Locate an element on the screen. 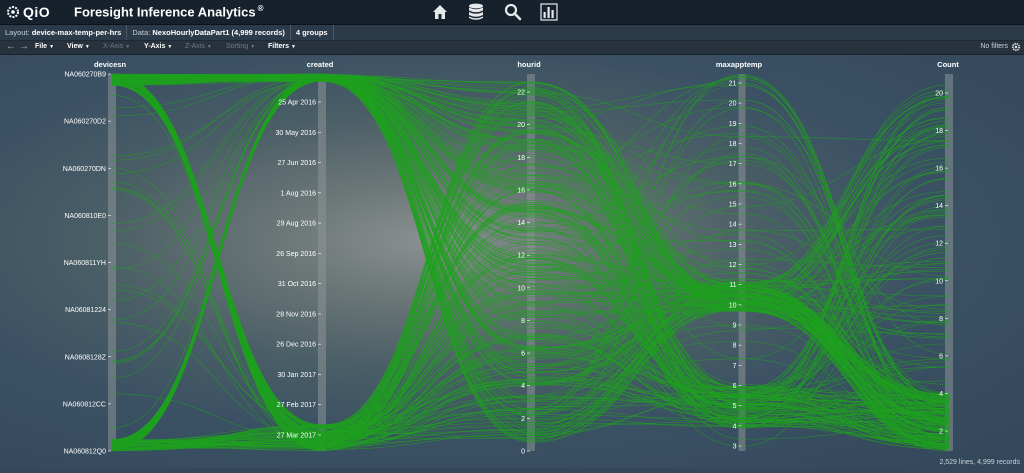 The height and width of the screenshot is (473, 1024). tick-label: 27 Feb 2017 is located at coordinates (296, 405).